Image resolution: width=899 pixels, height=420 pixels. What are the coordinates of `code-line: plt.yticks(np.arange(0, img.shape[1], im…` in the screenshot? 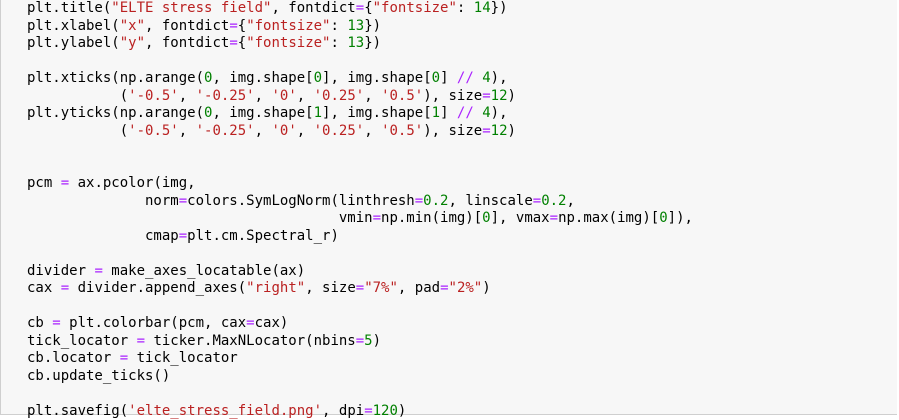 It's located at (360, 114).